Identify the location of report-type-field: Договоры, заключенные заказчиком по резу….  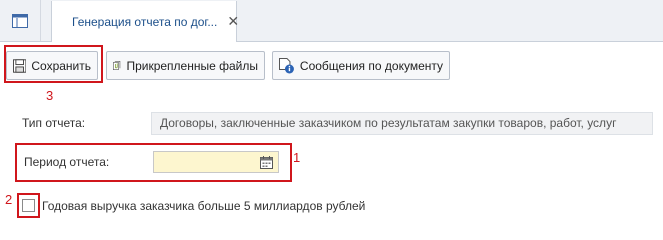
(402, 123).